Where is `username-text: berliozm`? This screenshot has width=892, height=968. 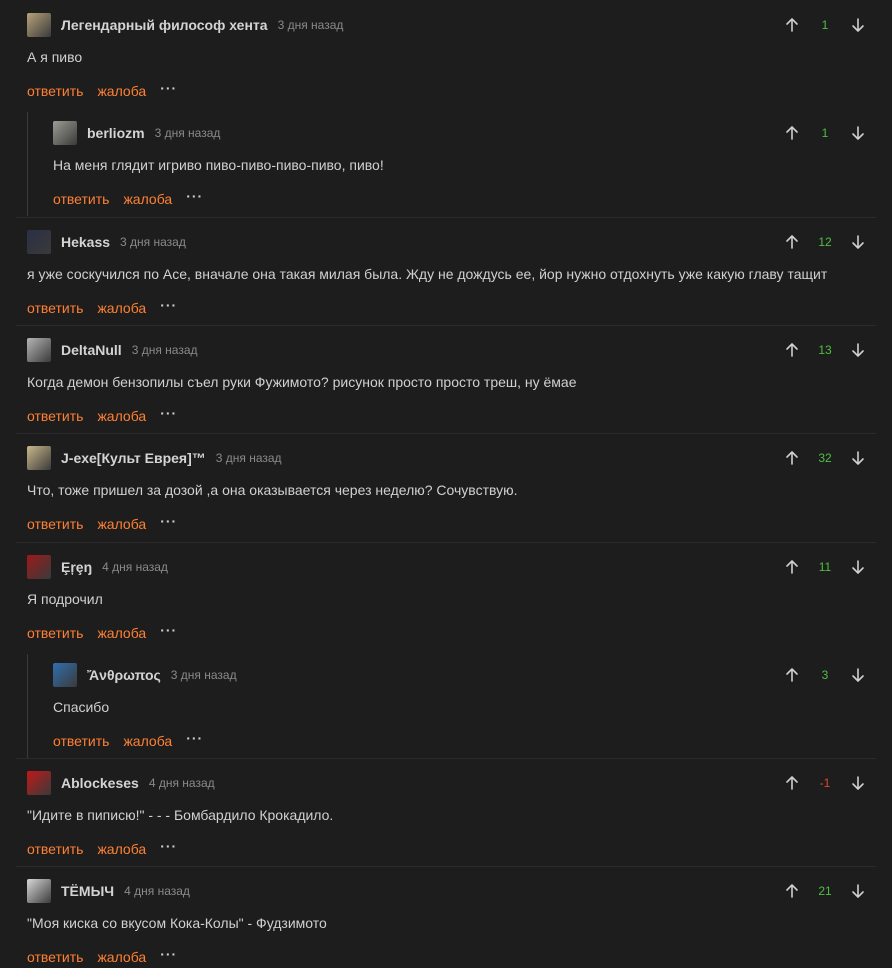
username-text: berliozm is located at coordinates (116, 133).